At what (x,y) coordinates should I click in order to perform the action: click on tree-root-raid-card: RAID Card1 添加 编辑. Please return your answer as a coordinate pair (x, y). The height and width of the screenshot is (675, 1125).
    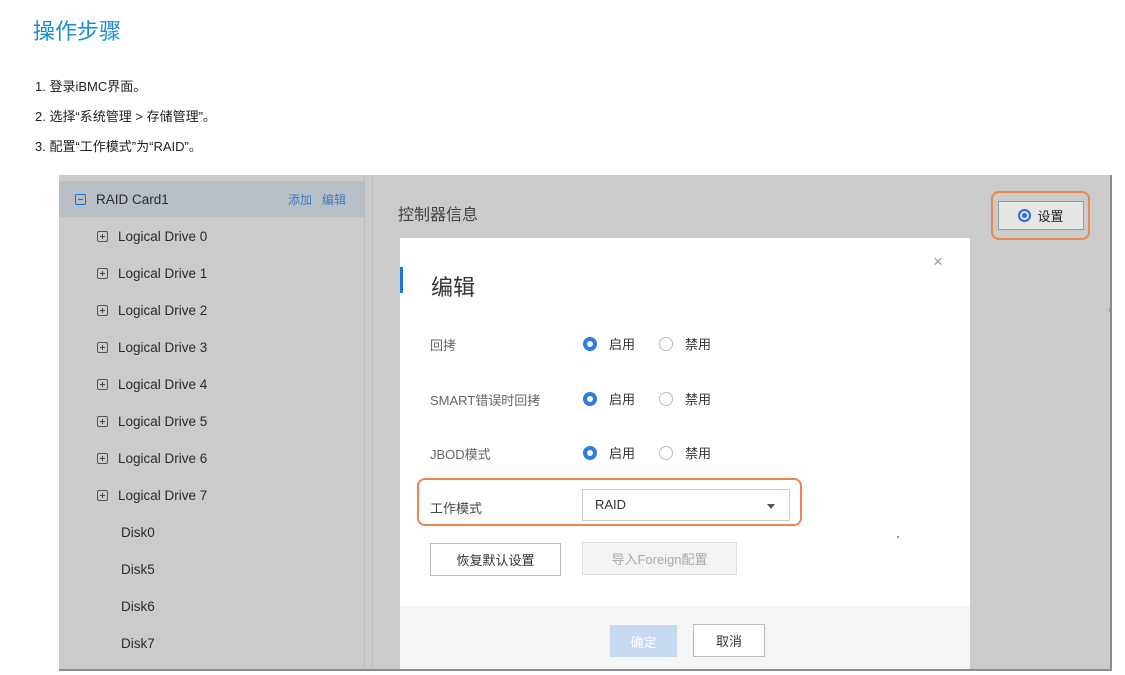
    Looking at the image, I should click on (211, 199).